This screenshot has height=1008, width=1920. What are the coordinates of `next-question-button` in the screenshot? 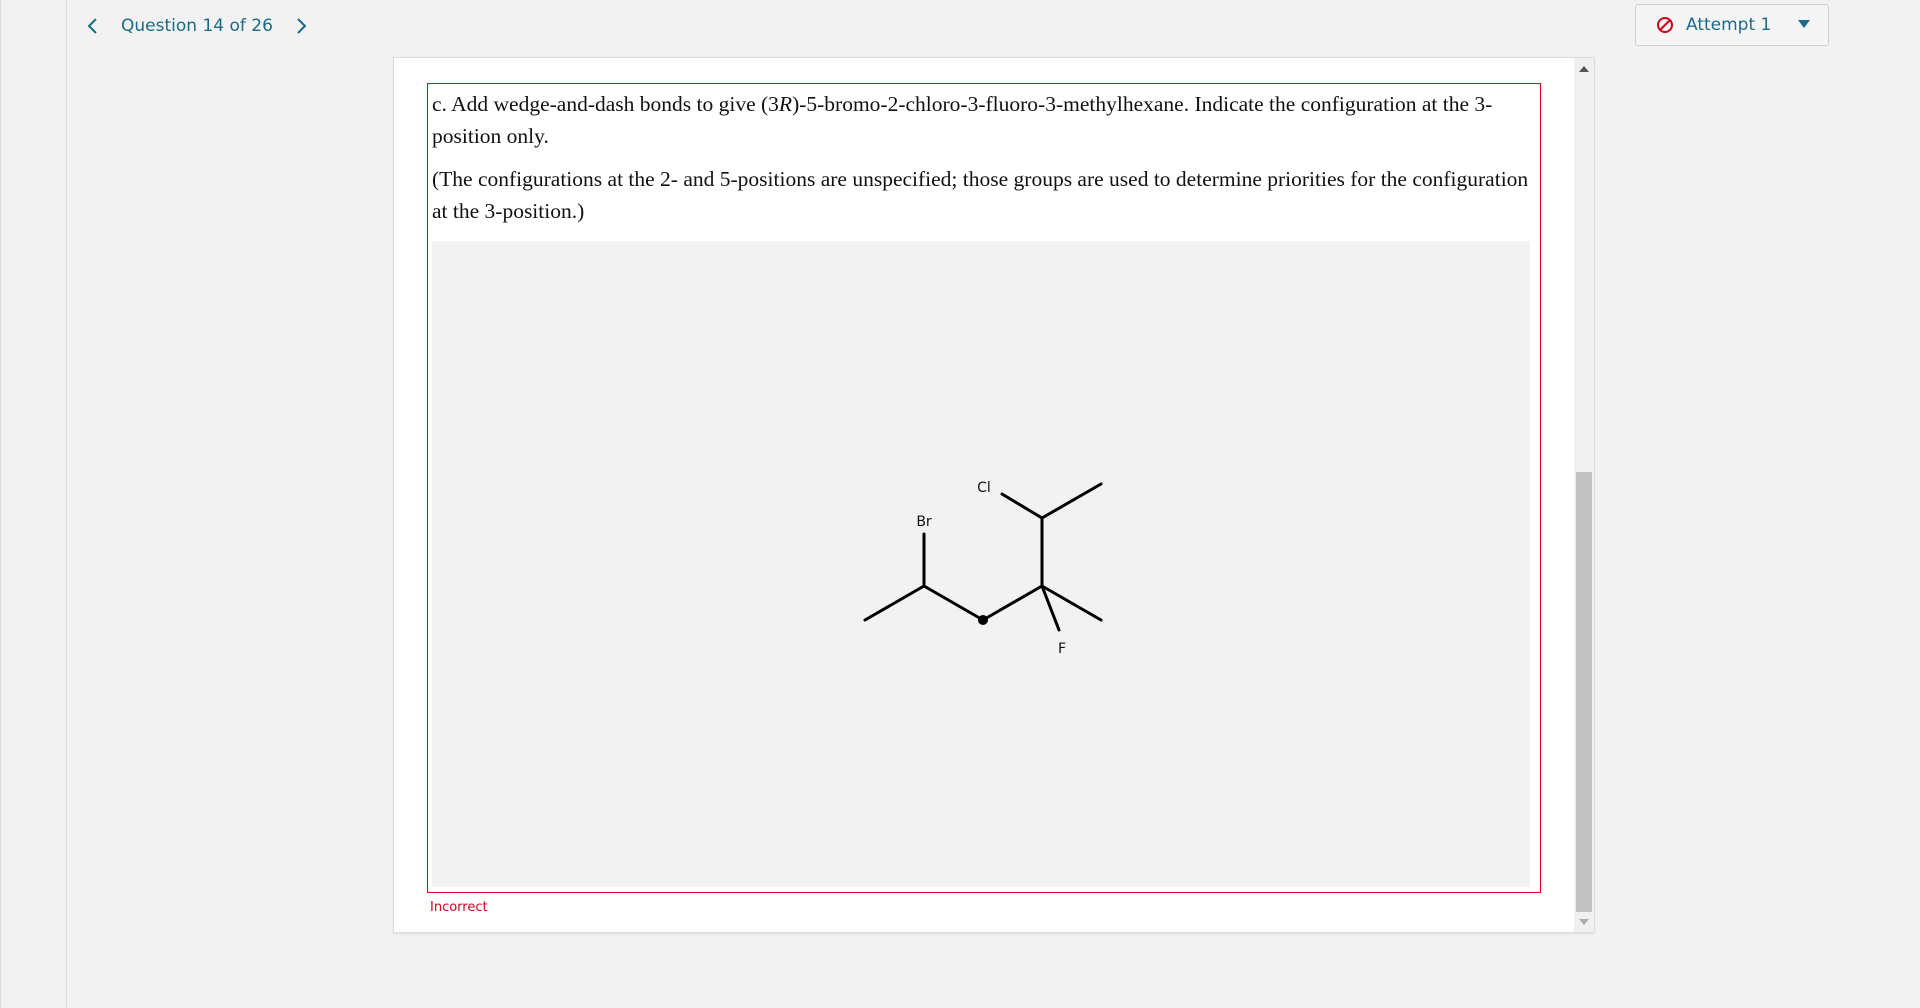 It's located at (301, 26).